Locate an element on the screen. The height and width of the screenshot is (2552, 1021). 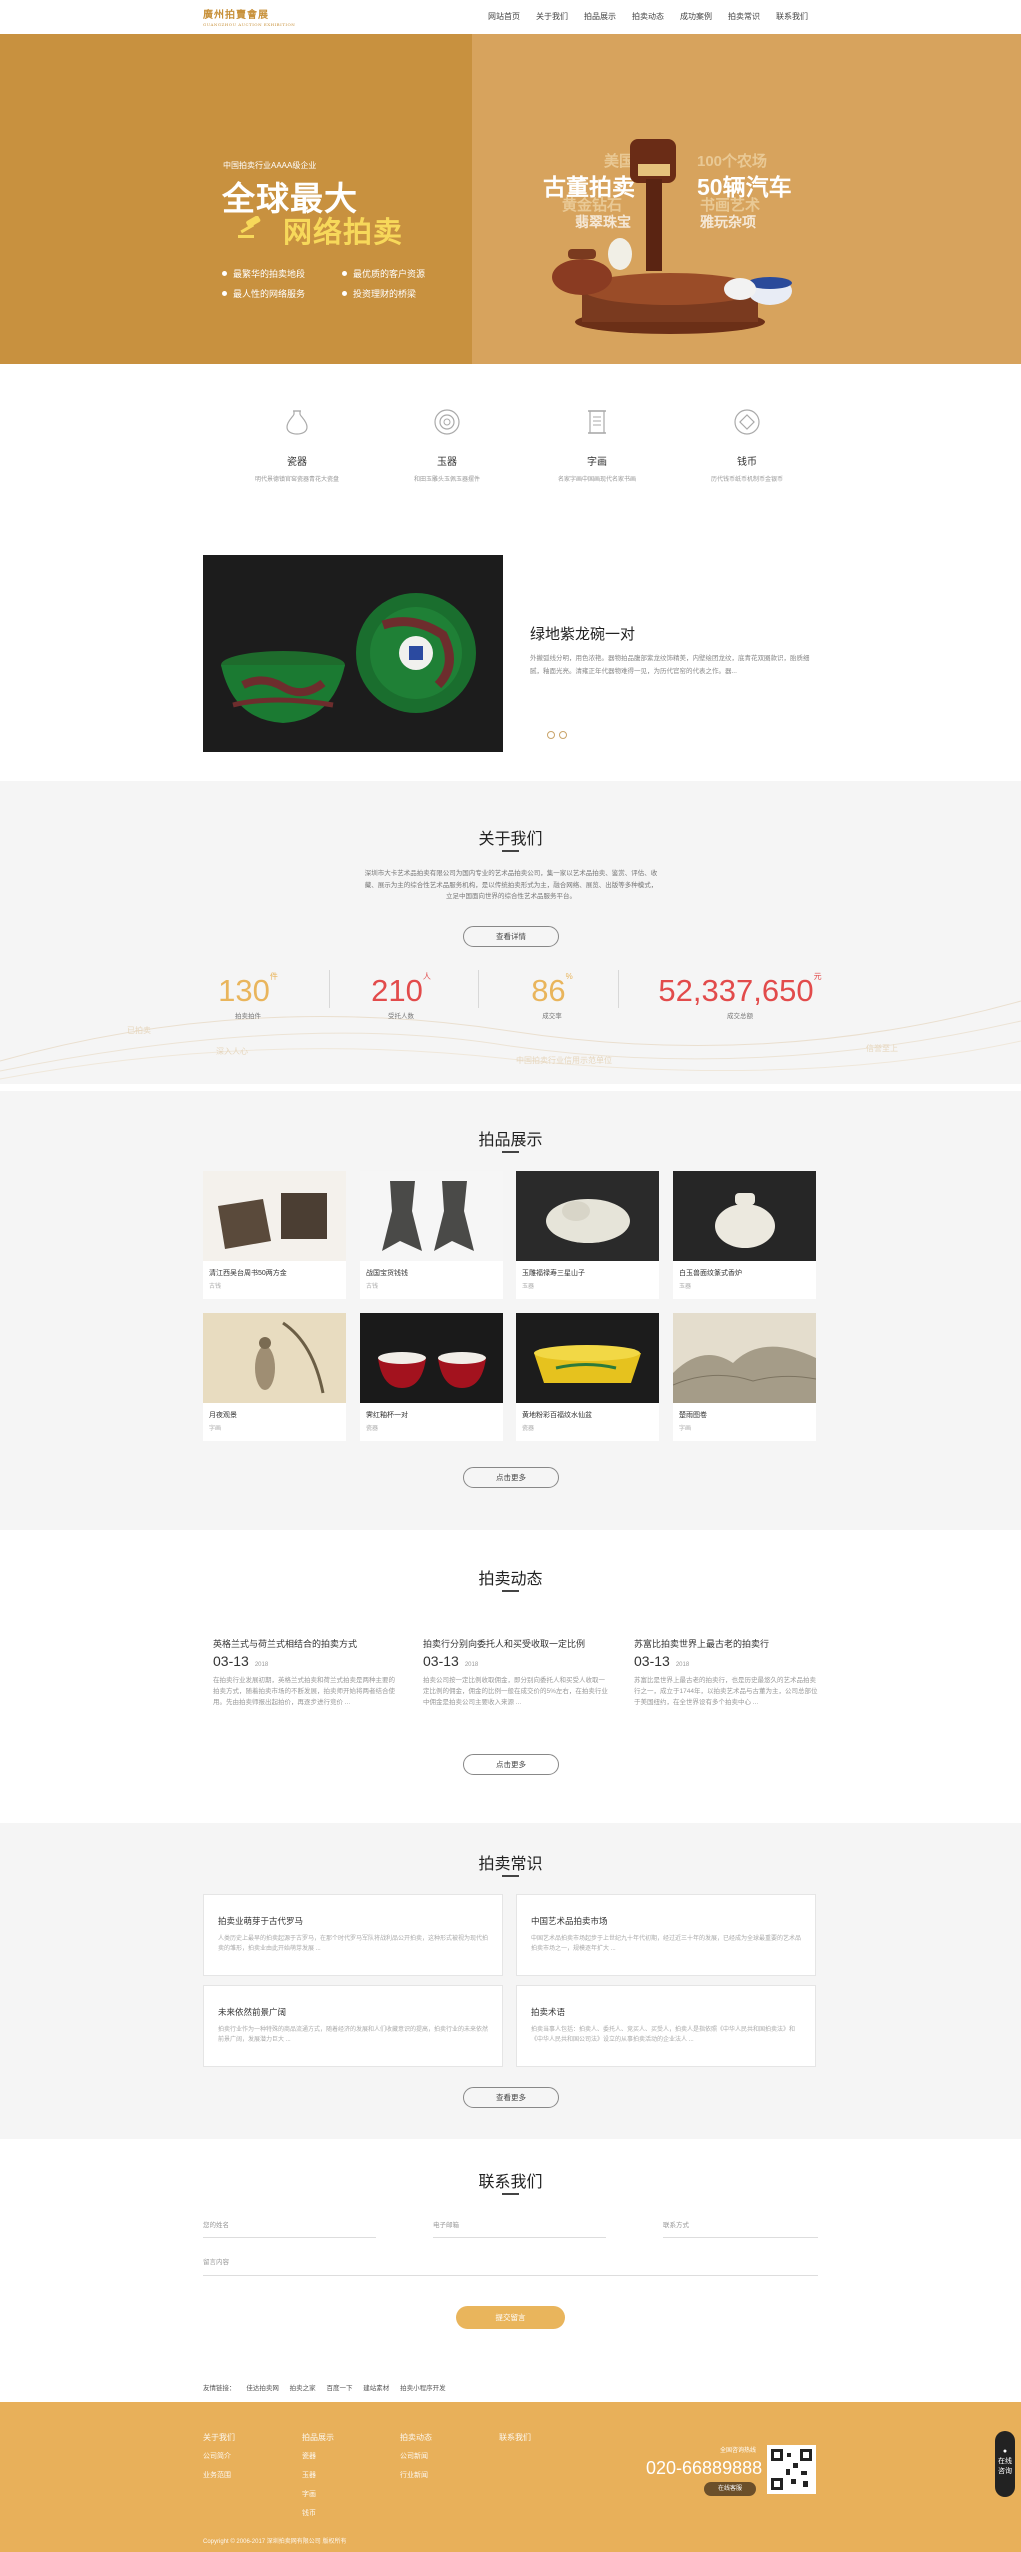
product-card: 白玉兽面纹篆式香炉 玉器 is located at coordinates (744, 1235).